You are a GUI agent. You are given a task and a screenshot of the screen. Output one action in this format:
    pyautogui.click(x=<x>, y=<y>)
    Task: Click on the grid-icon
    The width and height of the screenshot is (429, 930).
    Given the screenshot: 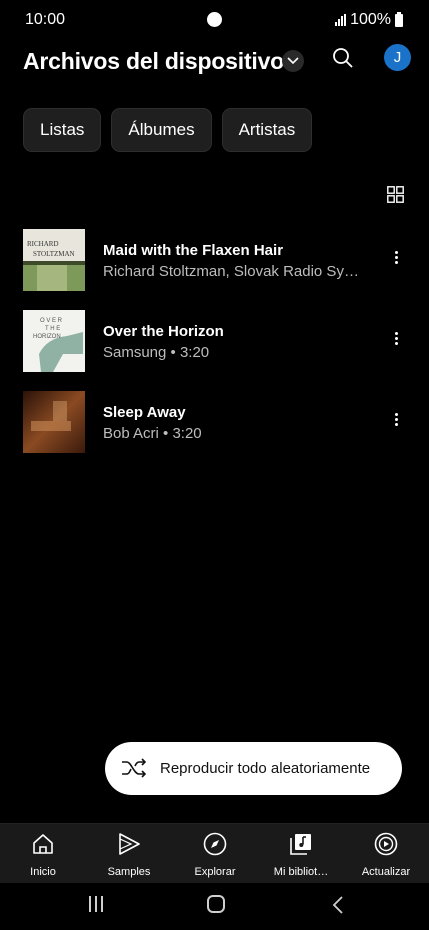 What is the action you would take?
    pyautogui.click(x=395, y=194)
    